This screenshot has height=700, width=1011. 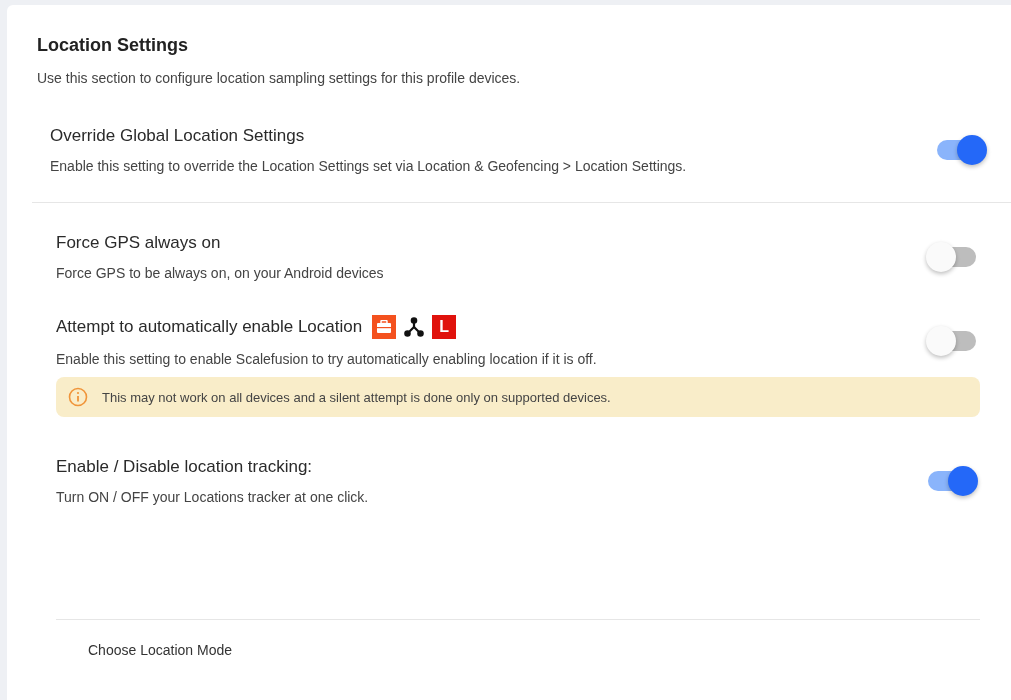 What do you see at coordinates (184, 467) in the screenshot?
I see `setting-title: Enable / Disable location tracking:` at bounding box center [184, 467].